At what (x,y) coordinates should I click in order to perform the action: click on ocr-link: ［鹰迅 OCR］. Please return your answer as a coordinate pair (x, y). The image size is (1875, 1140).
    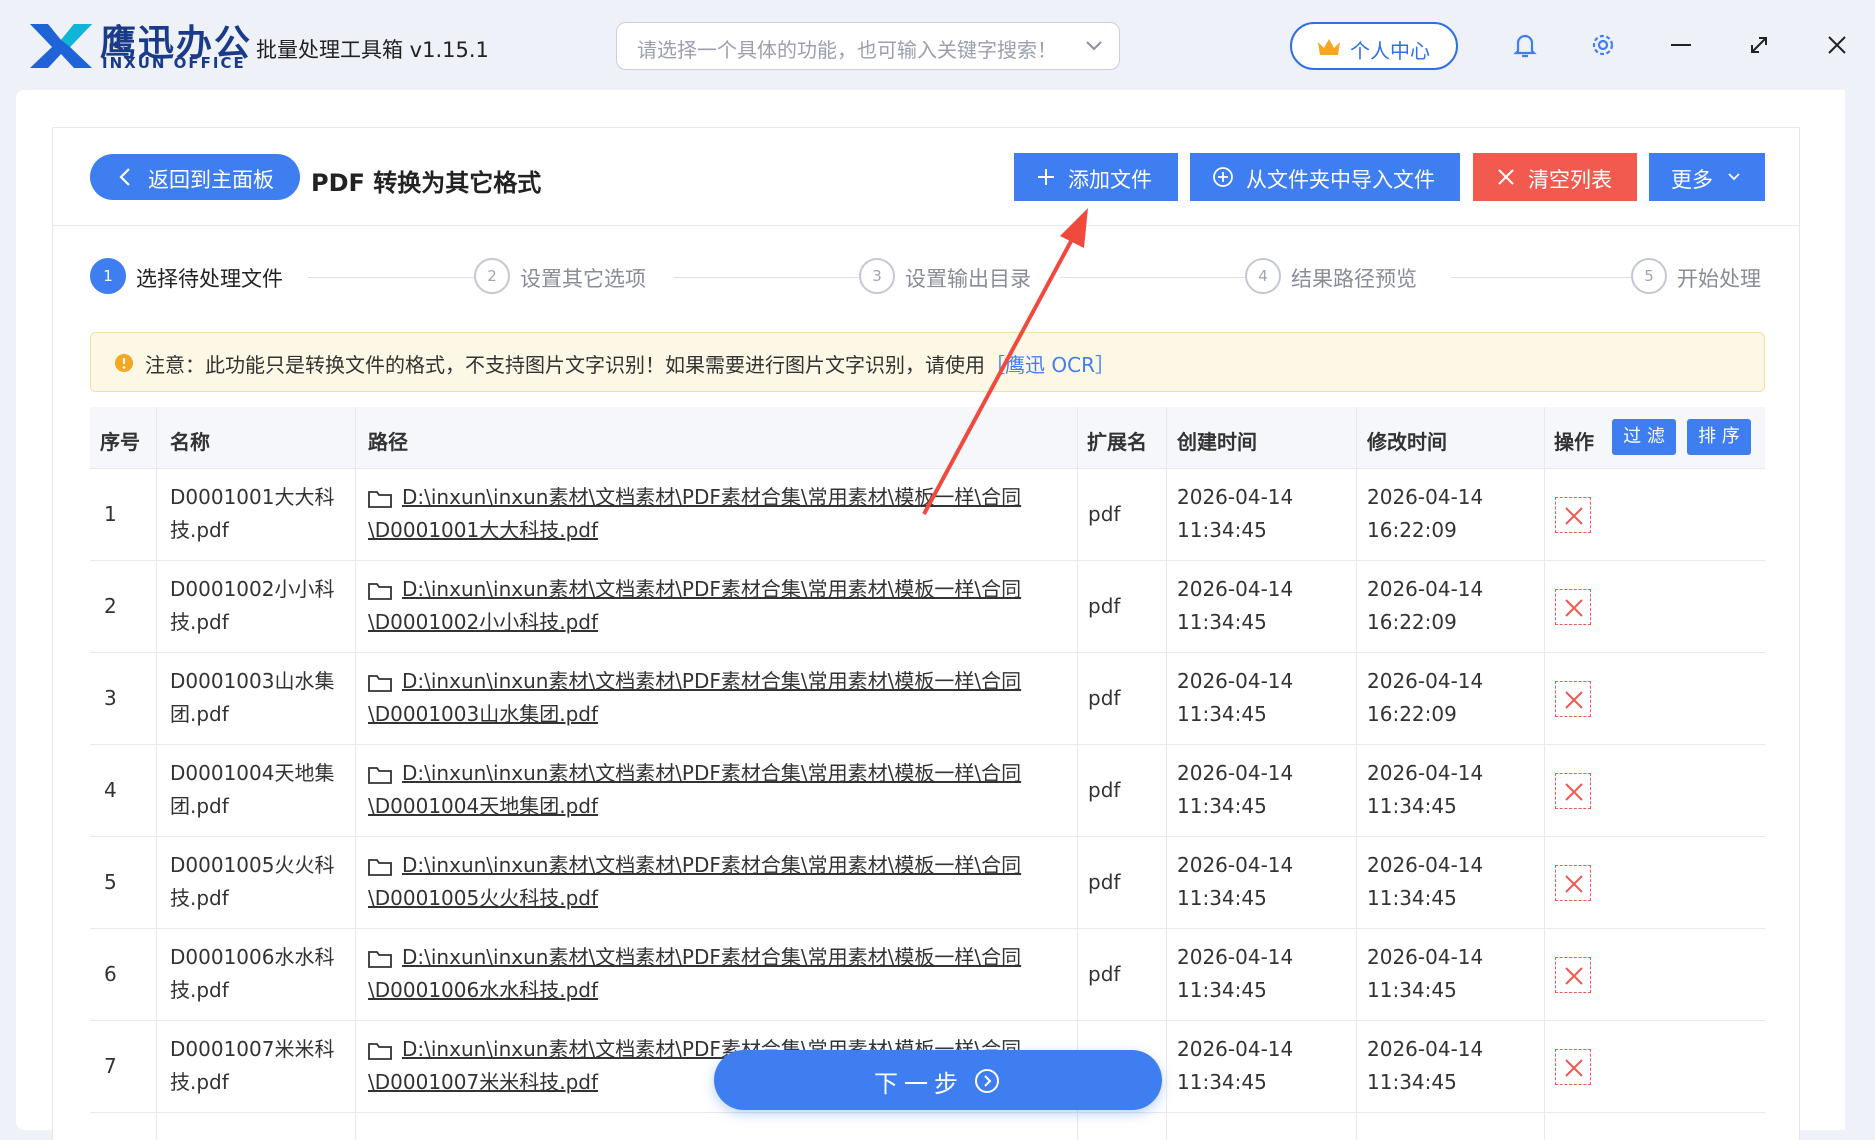
    Looking at the image, I should click on (1050, 365).